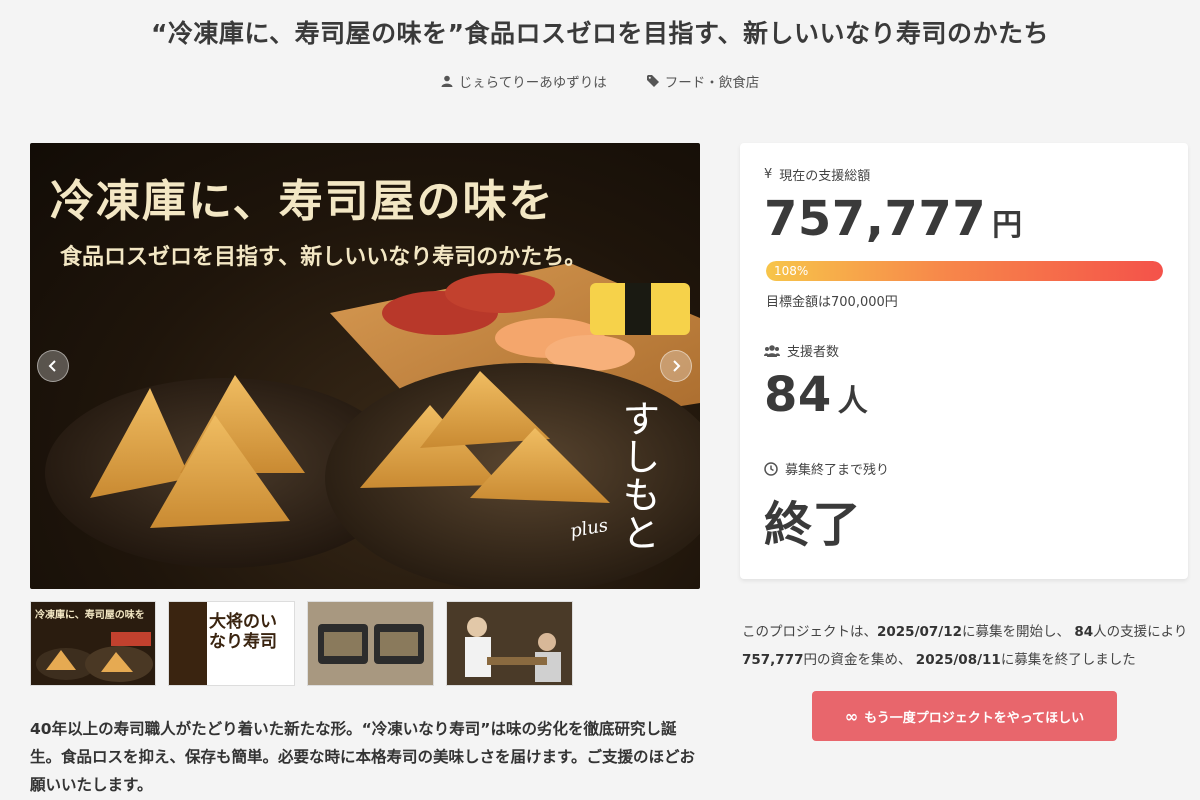 This screenshot has width=1200, height=800. Describe the element at coordinates (875, 219) in the screenshot. I see `amount-number: 757,777` at that location.